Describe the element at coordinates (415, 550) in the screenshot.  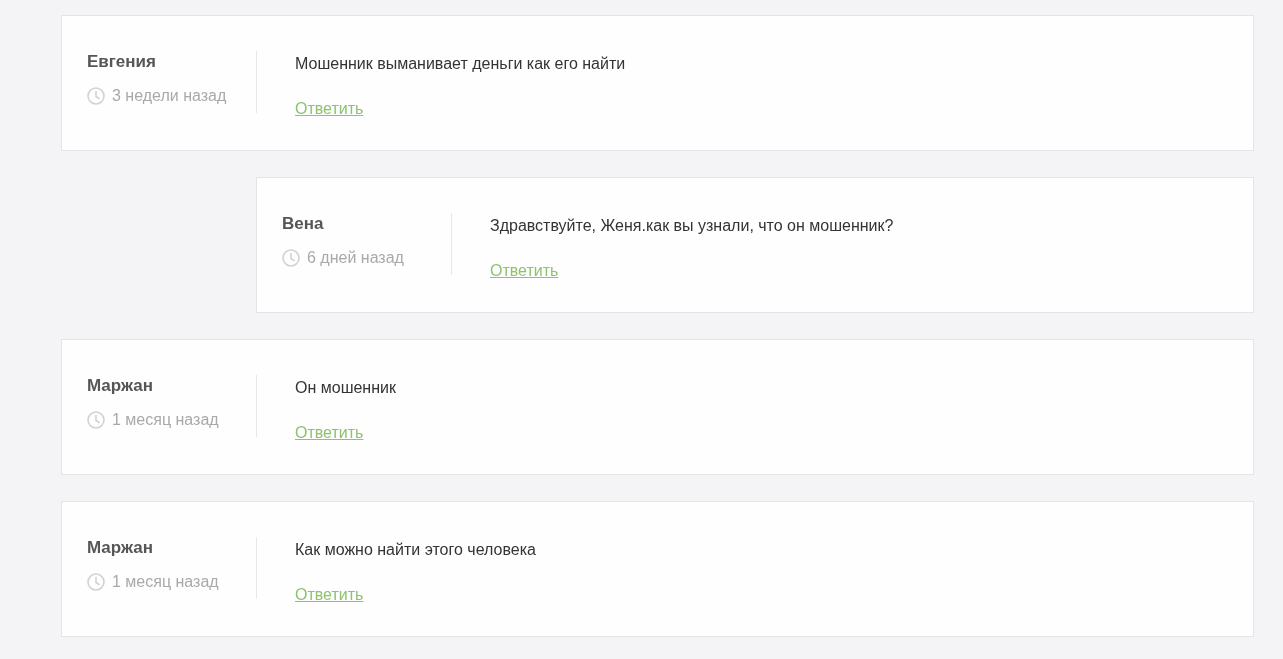
I see `comment-text: Как можно найти этого человека` at that location.